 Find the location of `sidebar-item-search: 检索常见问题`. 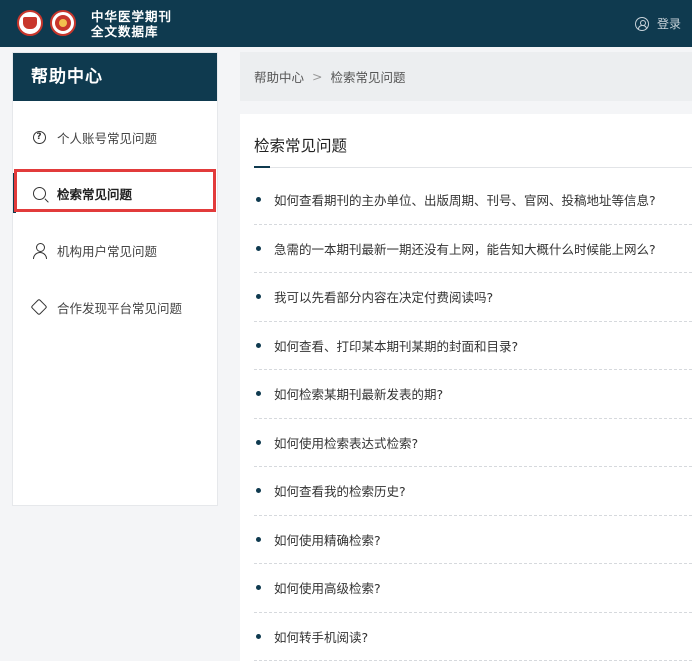

sidebar-item-search: 检索常见问题 is located at coordinates (115, 193).